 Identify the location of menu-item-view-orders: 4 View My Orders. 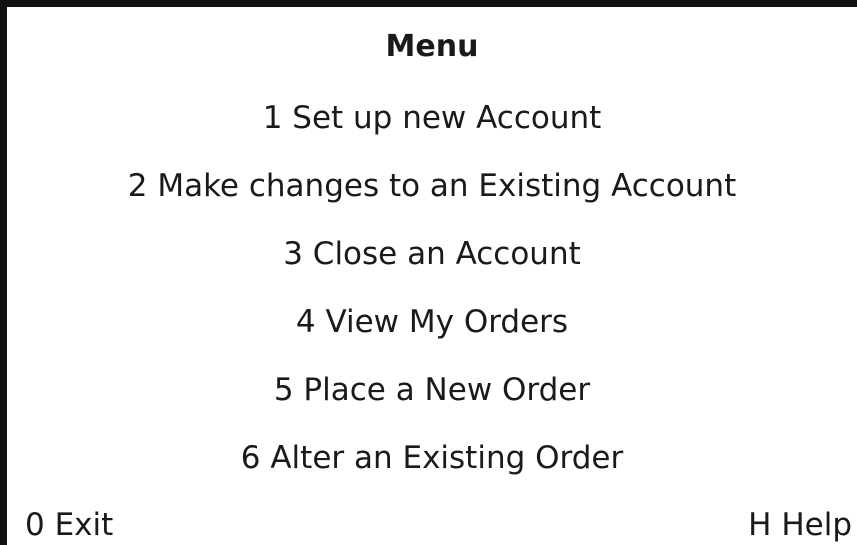
(432, 335).